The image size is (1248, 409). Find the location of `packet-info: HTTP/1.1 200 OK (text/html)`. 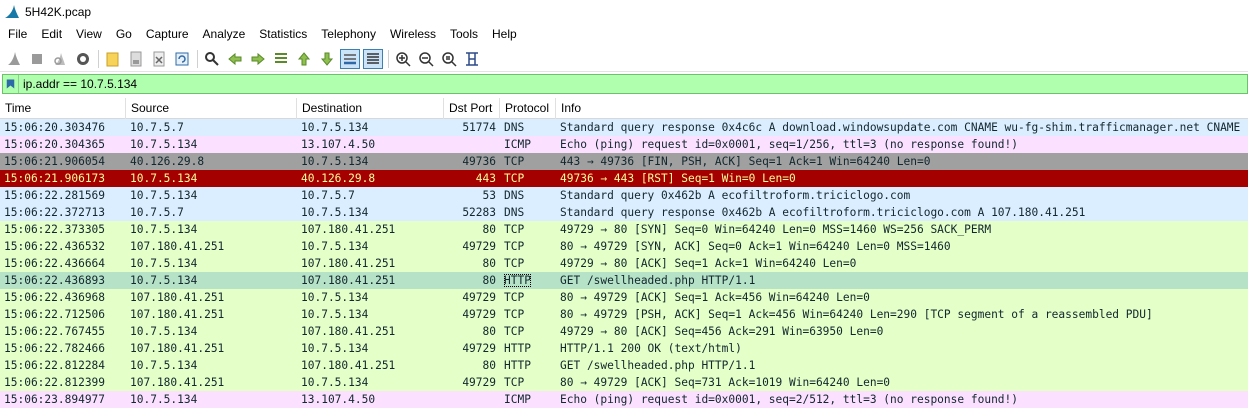

packet-info: HTTP/1.1 200 OK (text/html) is located at coordinates (902, 348).